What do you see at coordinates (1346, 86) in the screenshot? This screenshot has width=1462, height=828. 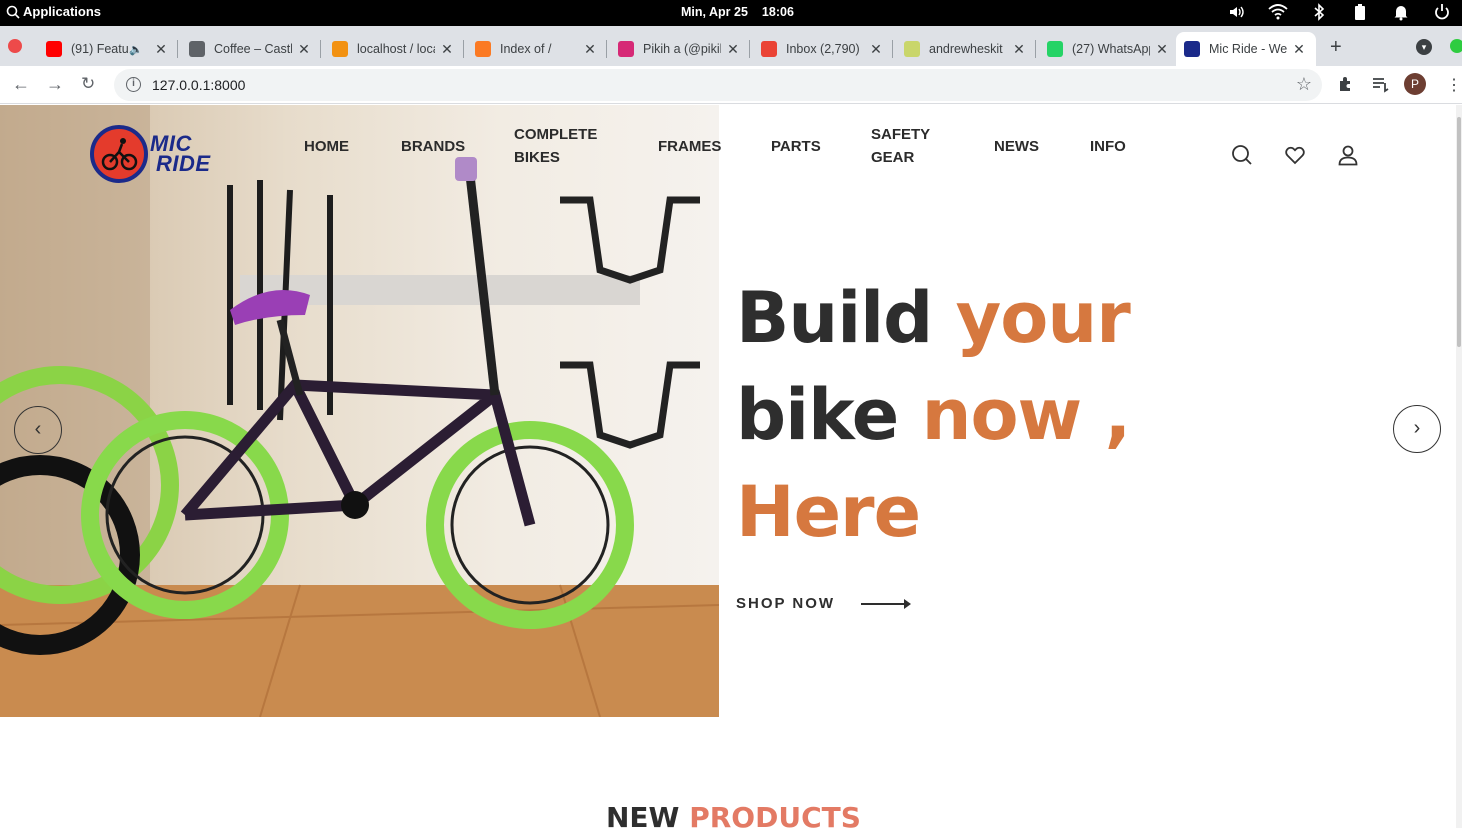 I see `extensions-icon` at bounding box center [1346, 86].